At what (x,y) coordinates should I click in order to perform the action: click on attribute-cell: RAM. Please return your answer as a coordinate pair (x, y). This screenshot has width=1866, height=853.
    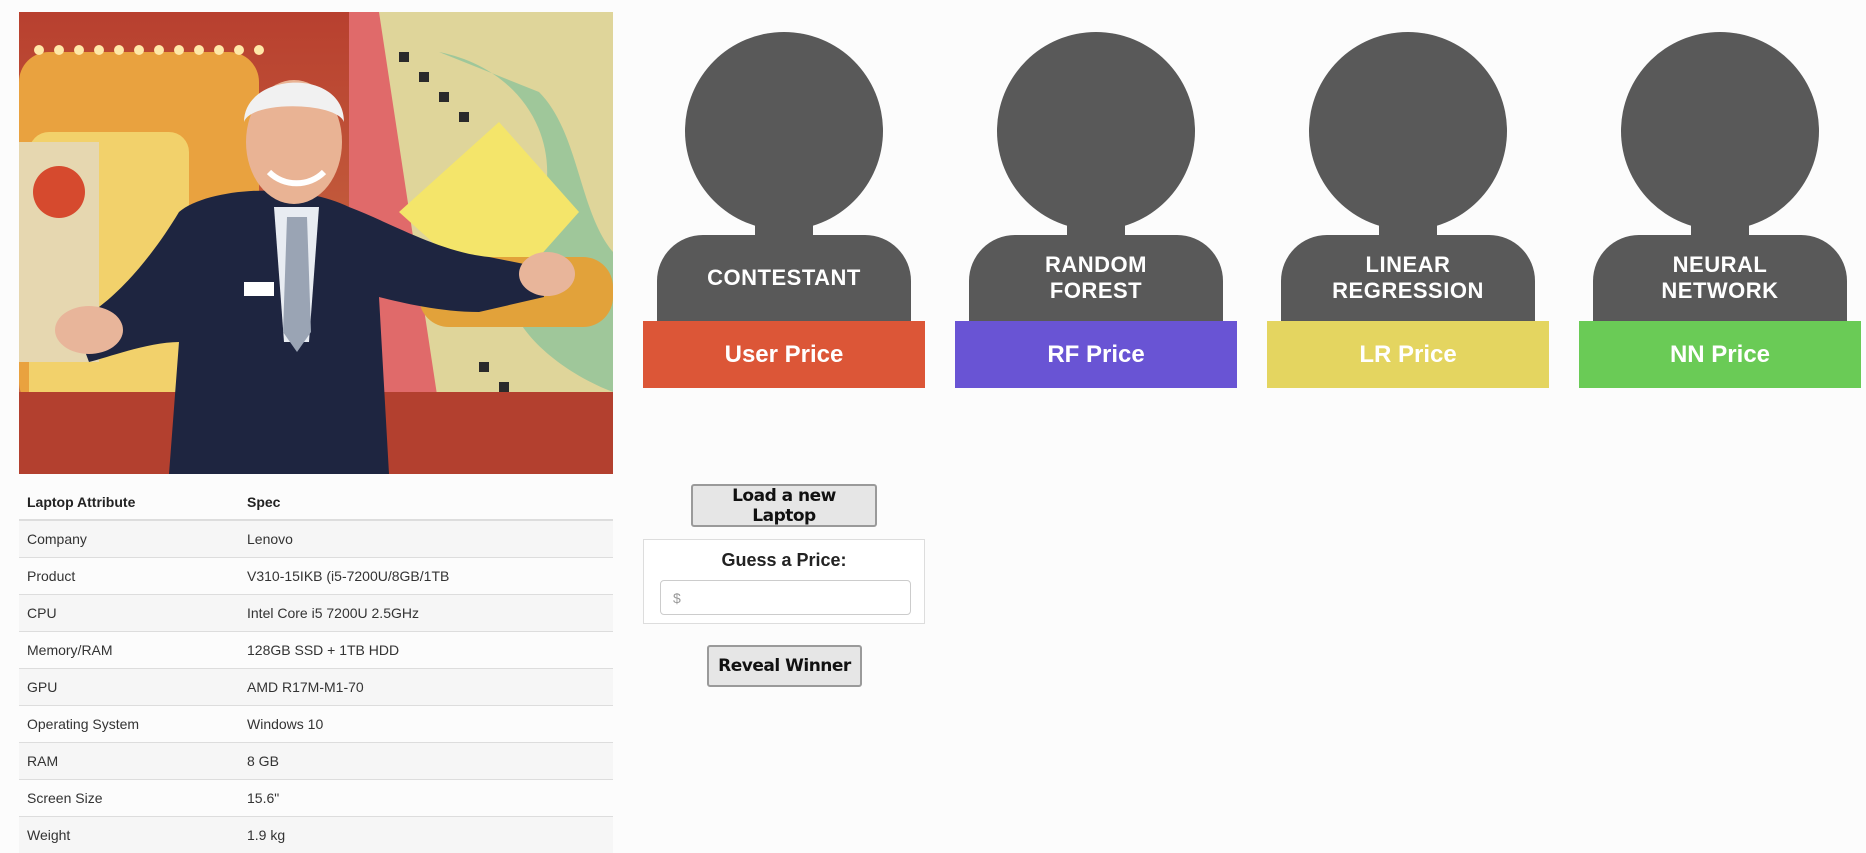
    Looking at the image, I should click on (129, 760).